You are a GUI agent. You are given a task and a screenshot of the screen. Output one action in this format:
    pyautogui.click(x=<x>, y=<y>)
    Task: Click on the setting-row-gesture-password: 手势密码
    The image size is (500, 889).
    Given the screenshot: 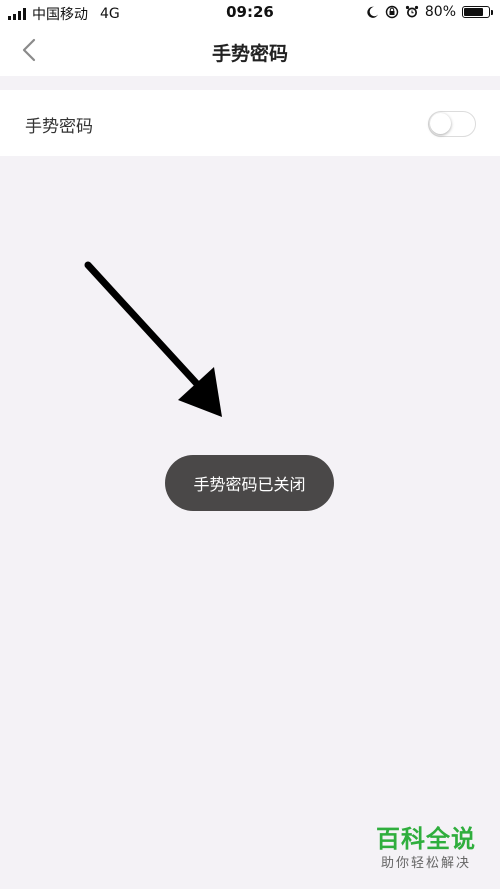 What is the action you would take?
    pyautogui.click(x=250, y=123)
    